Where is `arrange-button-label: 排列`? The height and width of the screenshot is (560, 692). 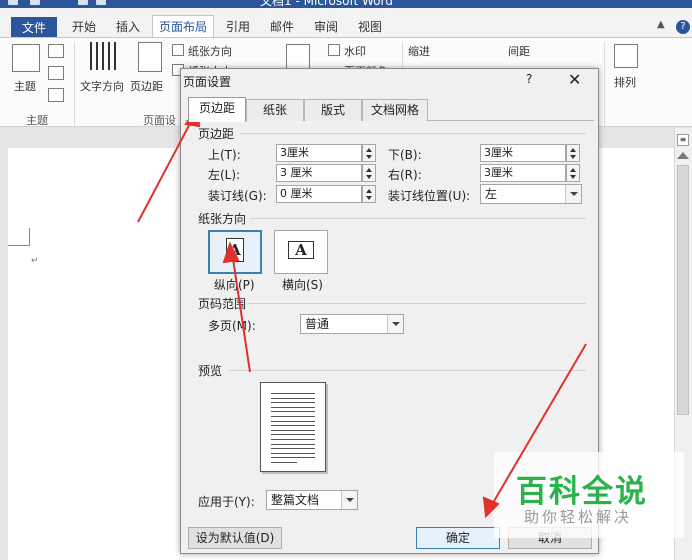 arrange-button-label: 排列 is located at coordinates (625, 82).